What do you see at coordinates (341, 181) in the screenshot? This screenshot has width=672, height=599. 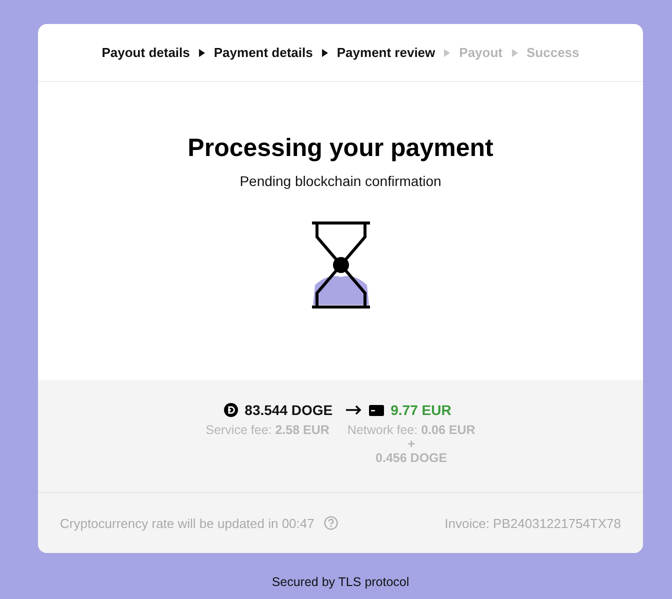 I see `status-text: Pending blockchain confirmation` at bounding box center [341, 181].